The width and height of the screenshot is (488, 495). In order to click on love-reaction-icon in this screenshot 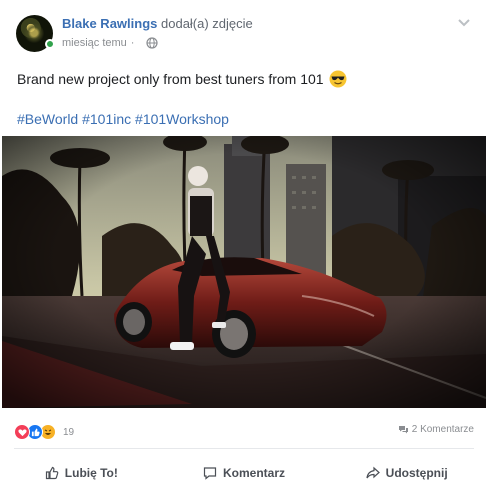, I will do `click(22, 432)`.